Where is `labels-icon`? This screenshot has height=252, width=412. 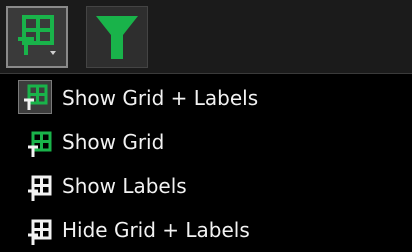 labels-icon is located at coordinates (37, 186).